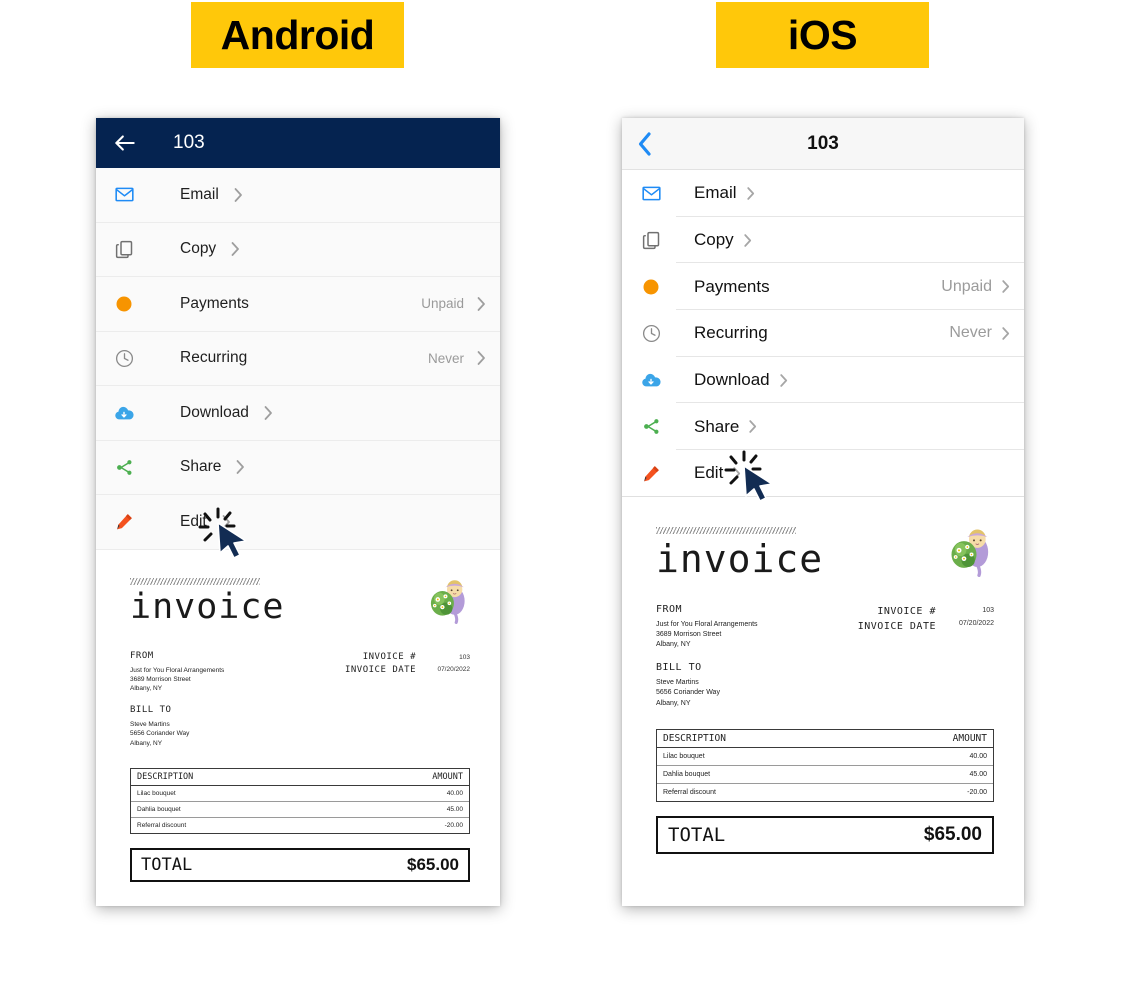  I want to click on platform-badge-ios-label: iOS, so click(822, 34).